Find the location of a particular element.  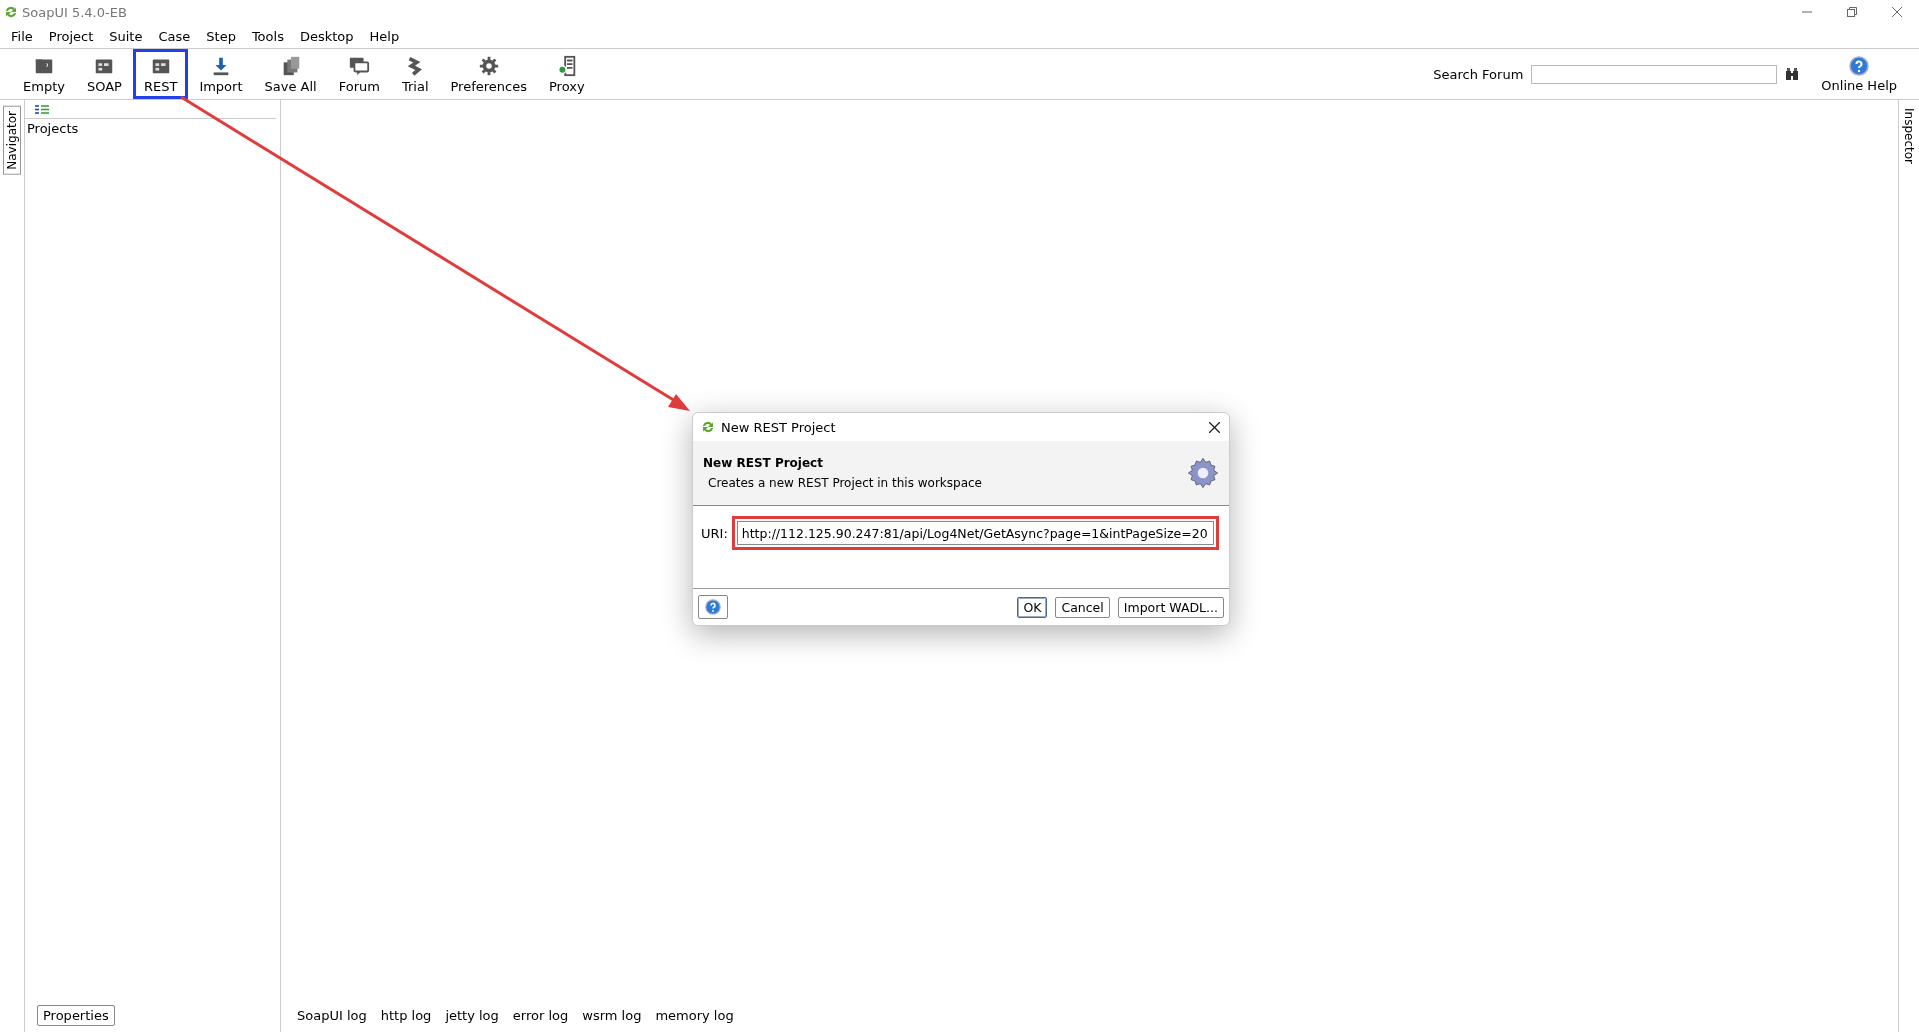

dialog-title: New REST Project is located at coordinates (778, 427).